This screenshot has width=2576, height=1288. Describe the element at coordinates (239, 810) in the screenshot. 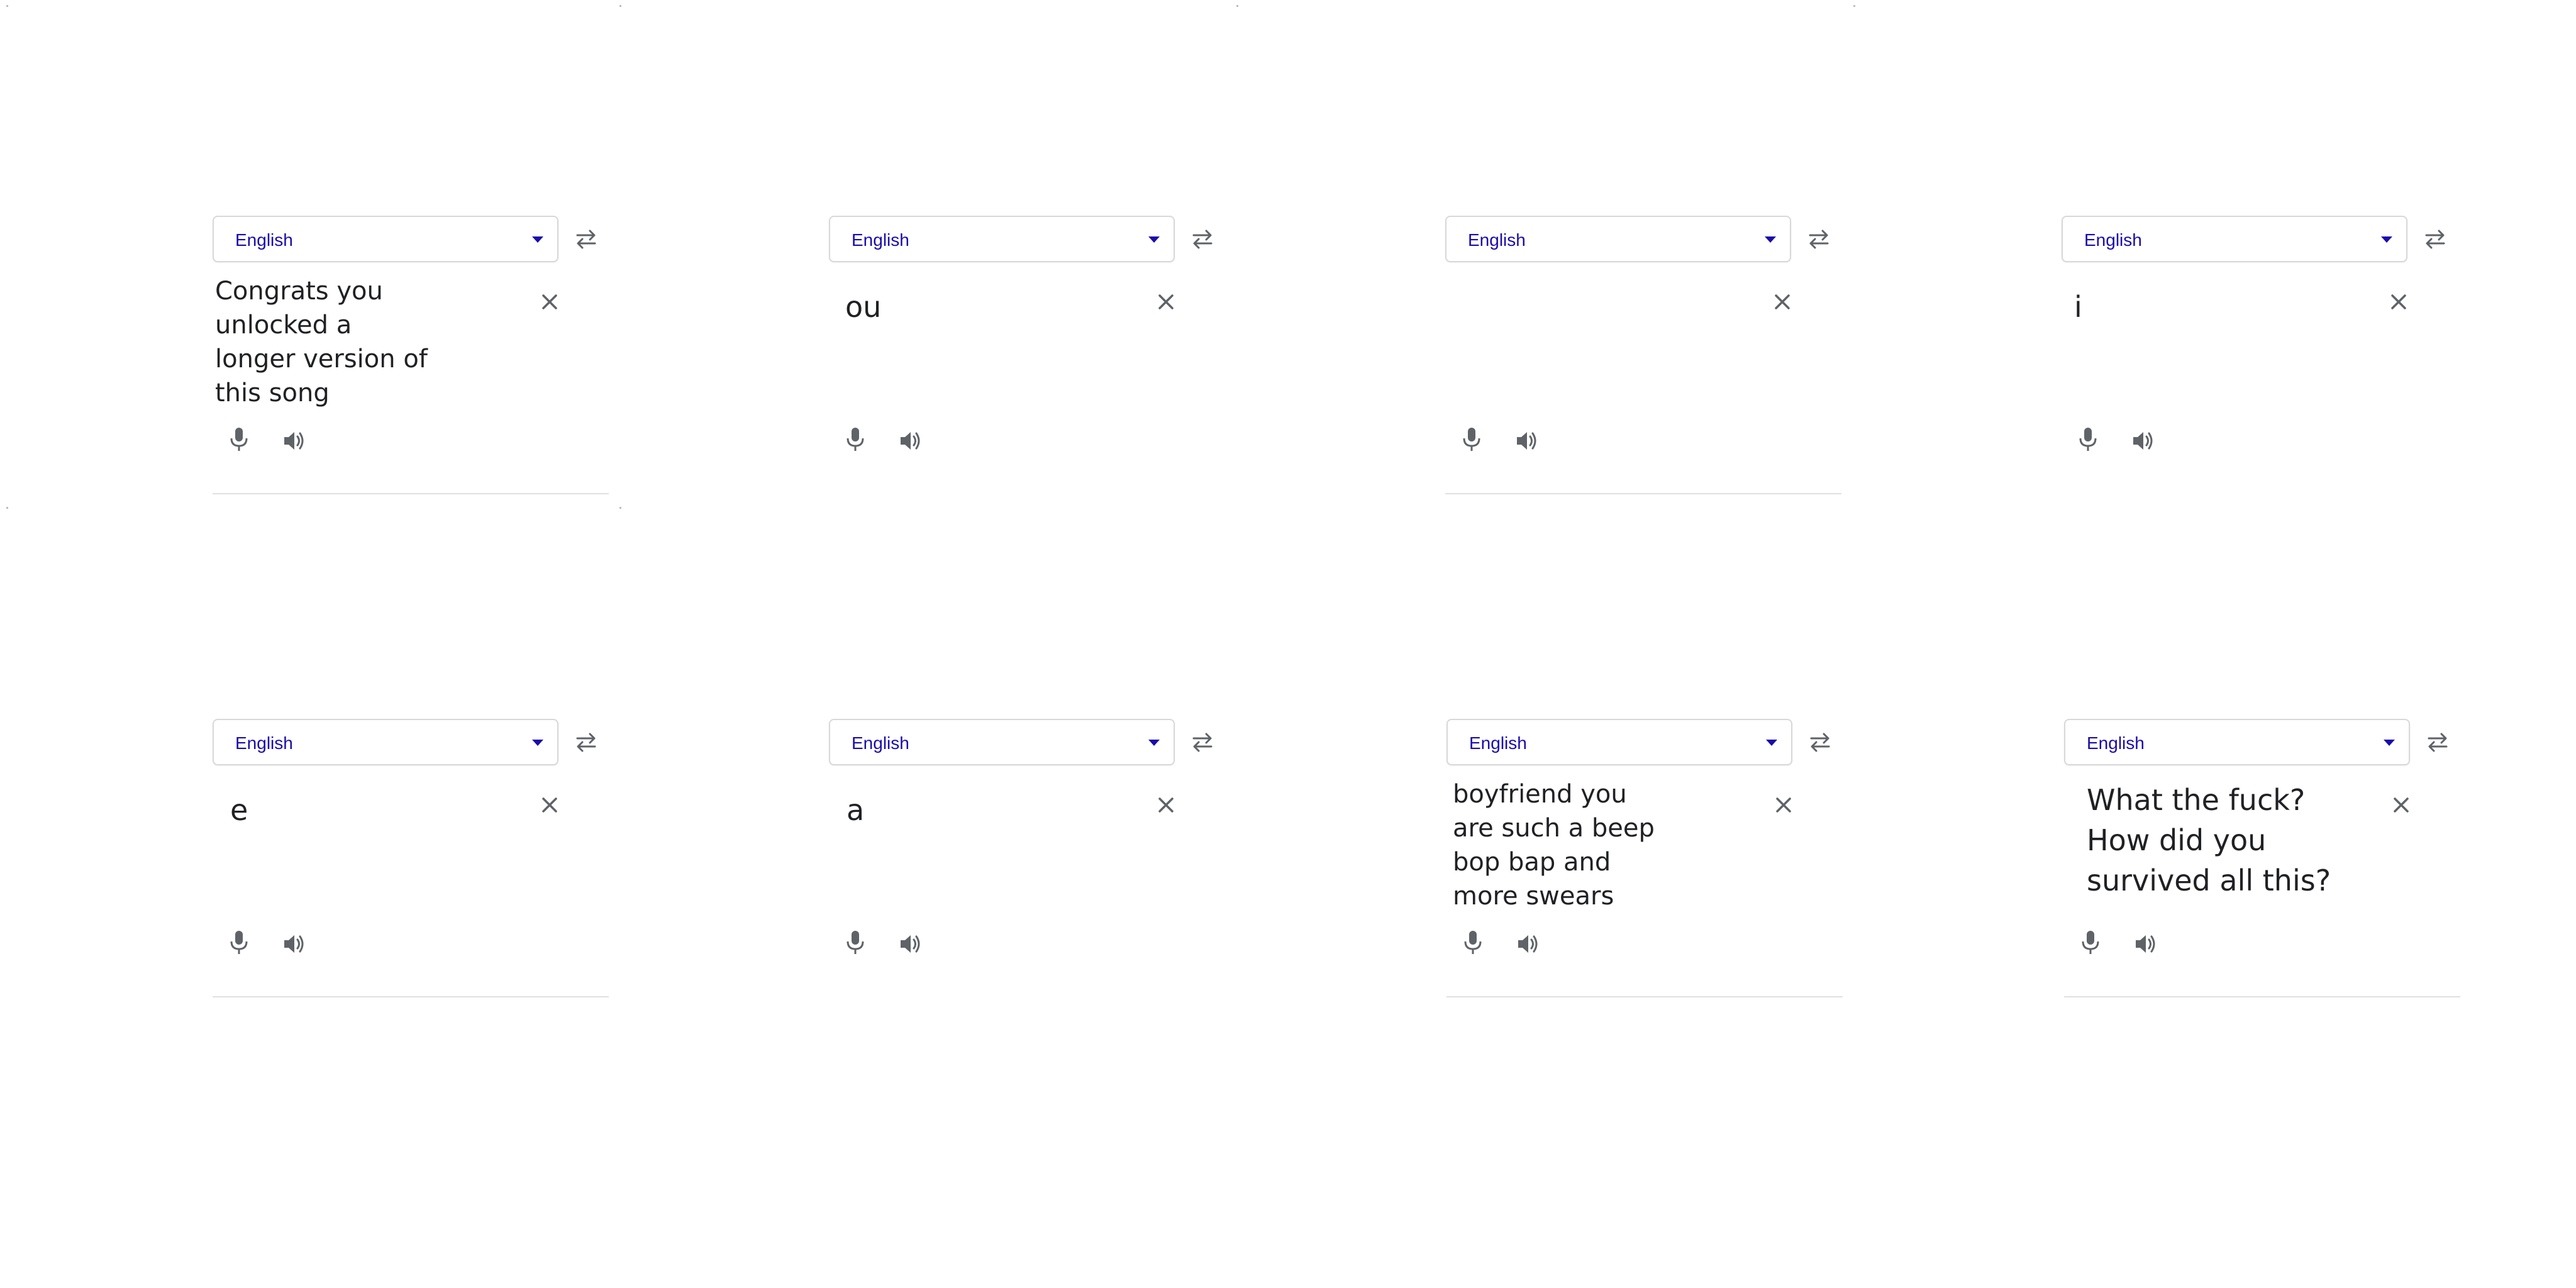

I see `source-text: e` at that location.